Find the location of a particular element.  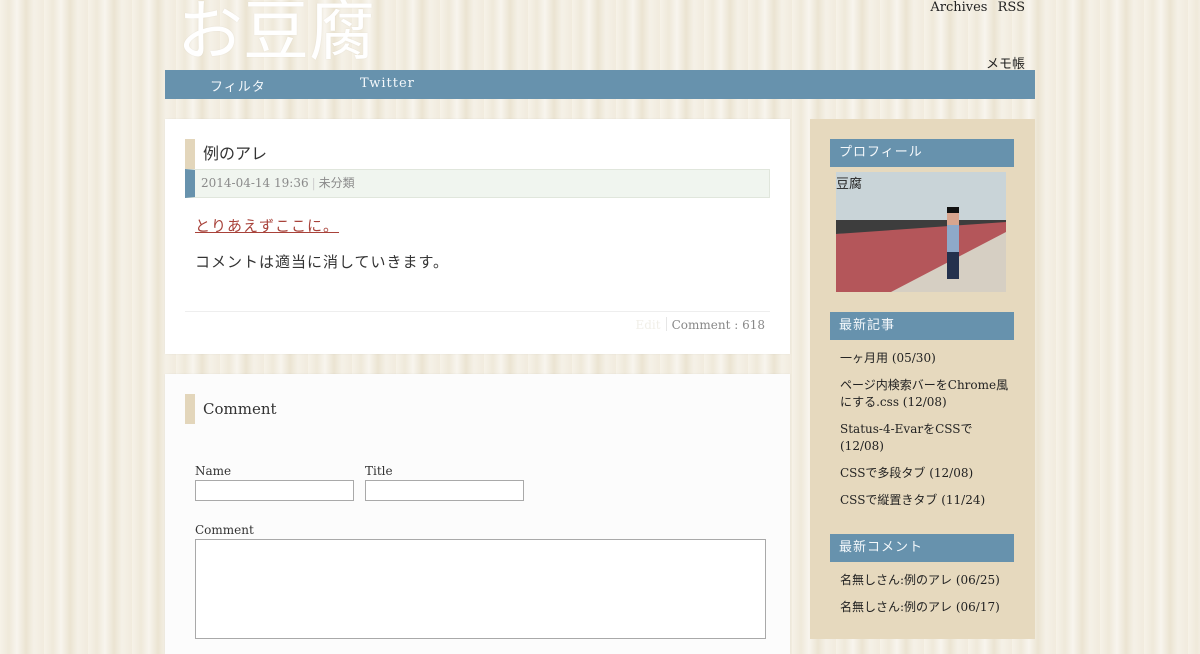

top-links: Archives RSS is located at coordinates (974, 7).